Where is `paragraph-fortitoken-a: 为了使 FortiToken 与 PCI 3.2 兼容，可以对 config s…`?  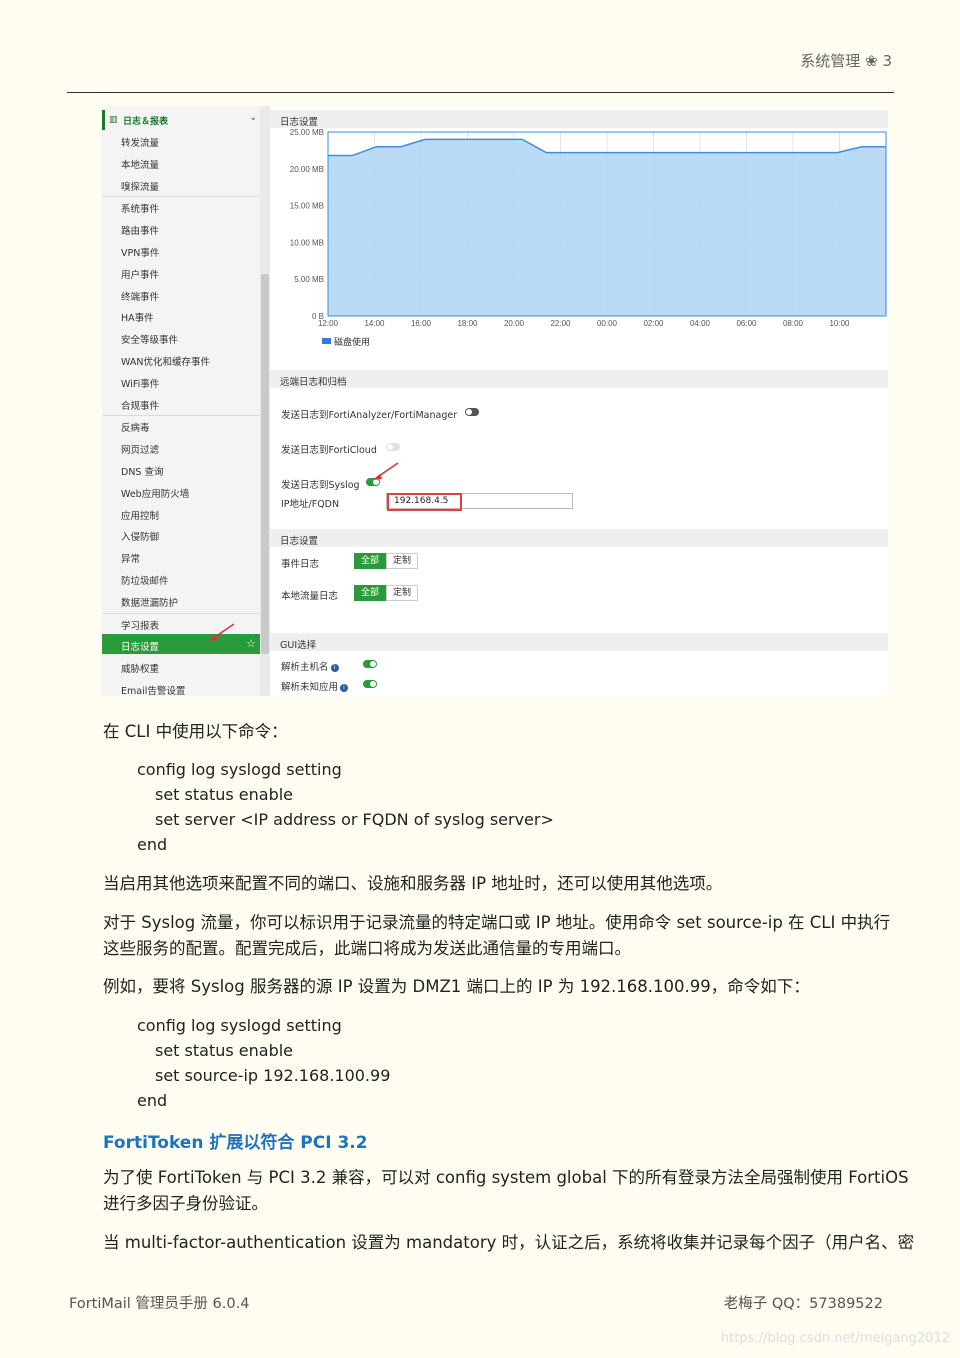
paragraph-fortitoken-a: 为了使 FortiToken 与 PCI 3.2 兼容，可以对 config s… is located at coordinates (506, 1177).